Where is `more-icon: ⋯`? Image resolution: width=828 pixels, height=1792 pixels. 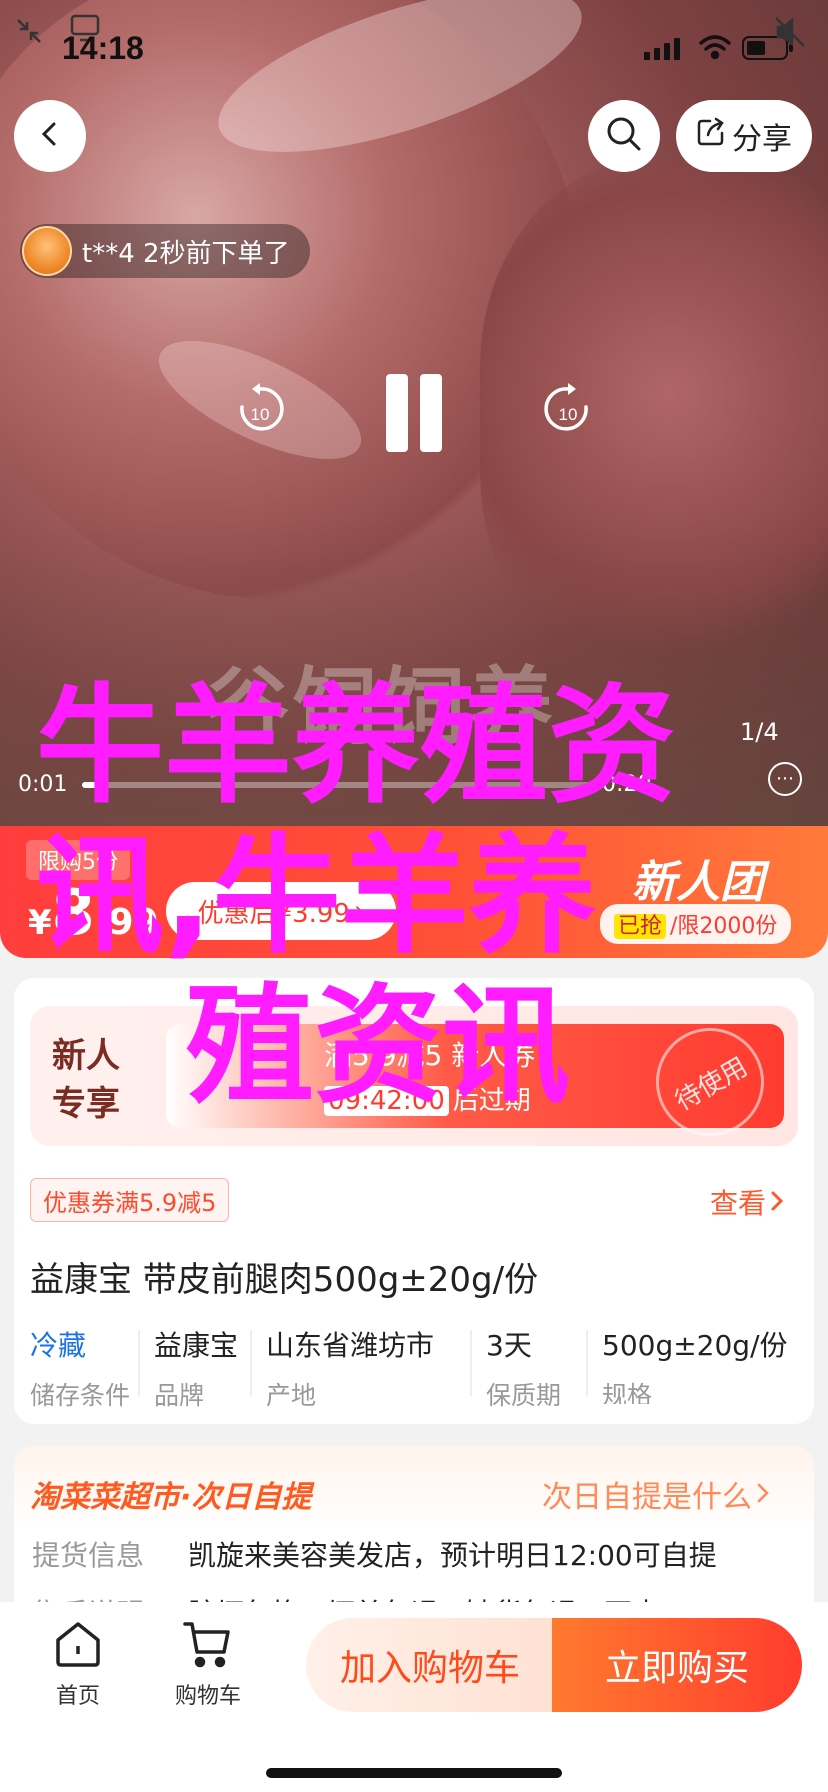
more-icon: ⋯ is located at coordinates (785, 779).